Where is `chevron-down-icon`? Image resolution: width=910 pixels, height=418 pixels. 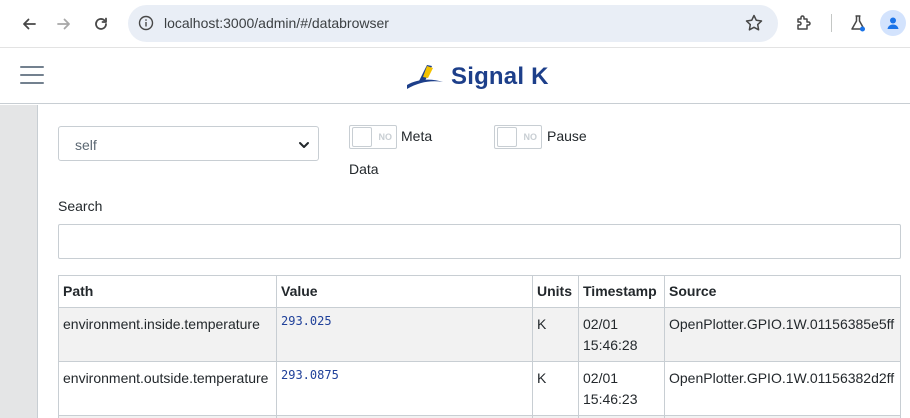
chevron-down-icon is located at coordinates (304, 146).